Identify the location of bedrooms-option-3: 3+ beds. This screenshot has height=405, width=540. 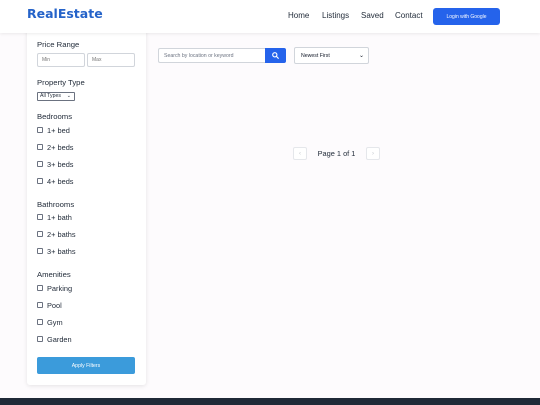
(55, 164).